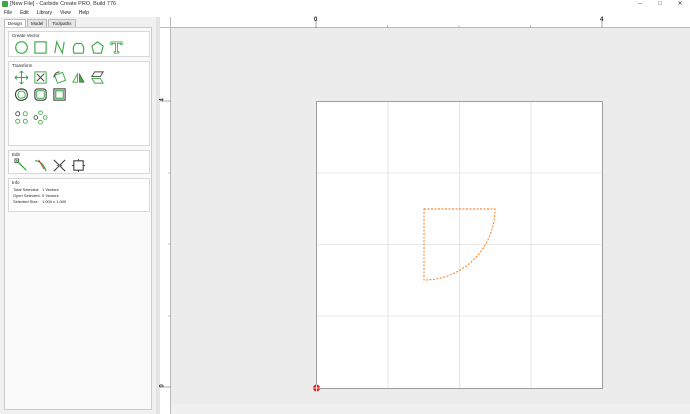 This screenshot has height=414, width=690. Describe the element at coordinates (22, 65) in the screenshot. I see `transform-label: Transform` at that location.